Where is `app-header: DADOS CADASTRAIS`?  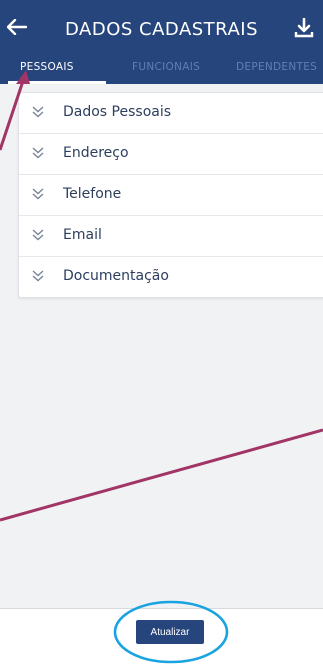 app-header: DADOS CADASTRAIS is located at coordinates (161, 26).